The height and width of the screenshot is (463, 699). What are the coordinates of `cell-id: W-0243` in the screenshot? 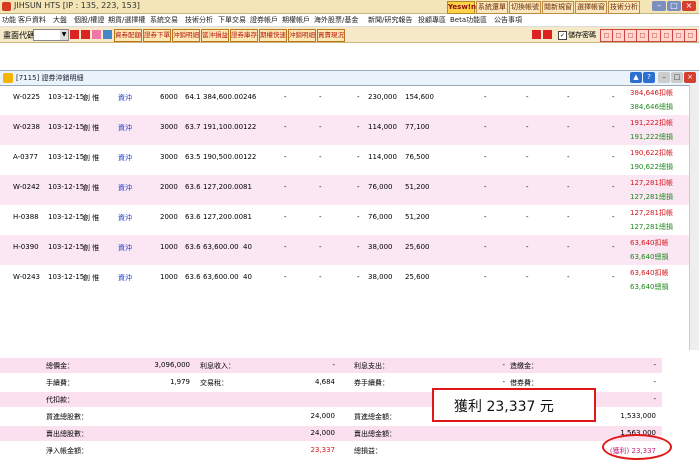 It's located at (26, 277).